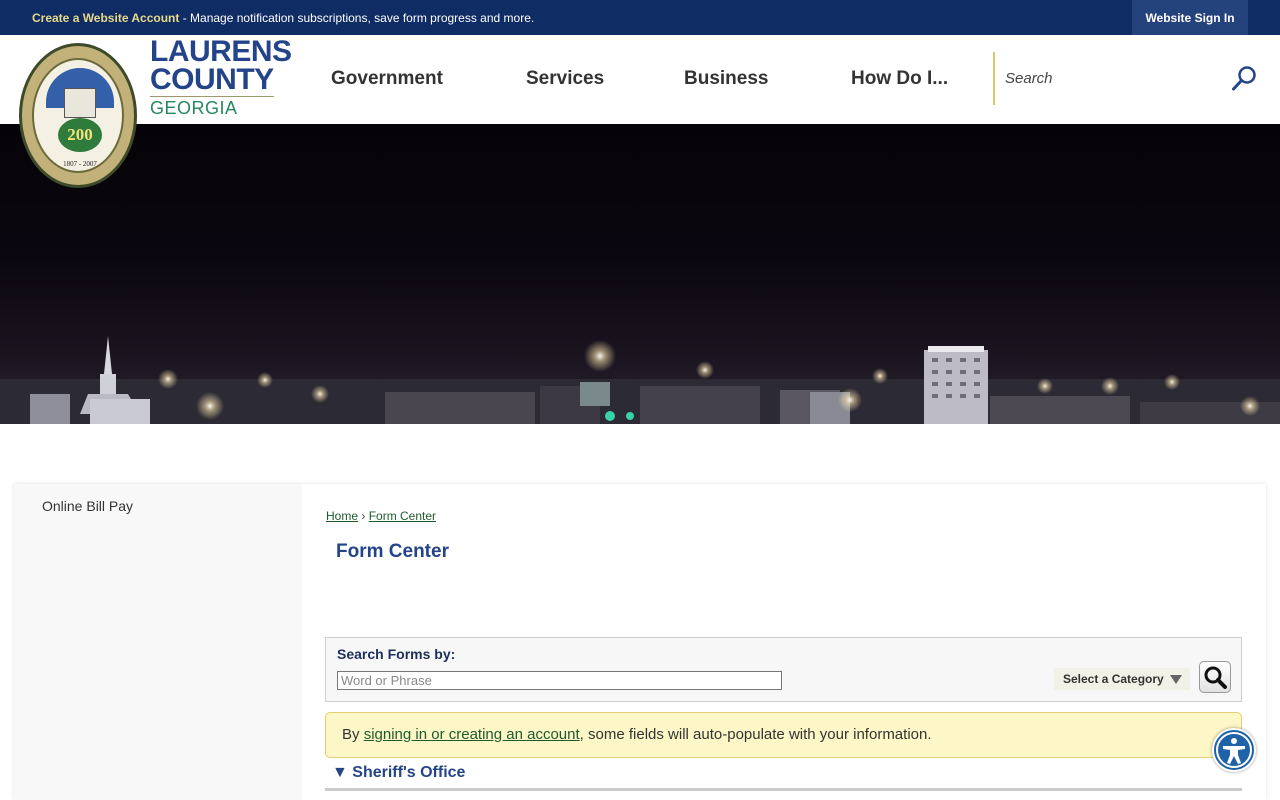  What do you see at coordinates (783, 789) in the screenshot?
I see `section-divider` at bounding box center [783, 789].